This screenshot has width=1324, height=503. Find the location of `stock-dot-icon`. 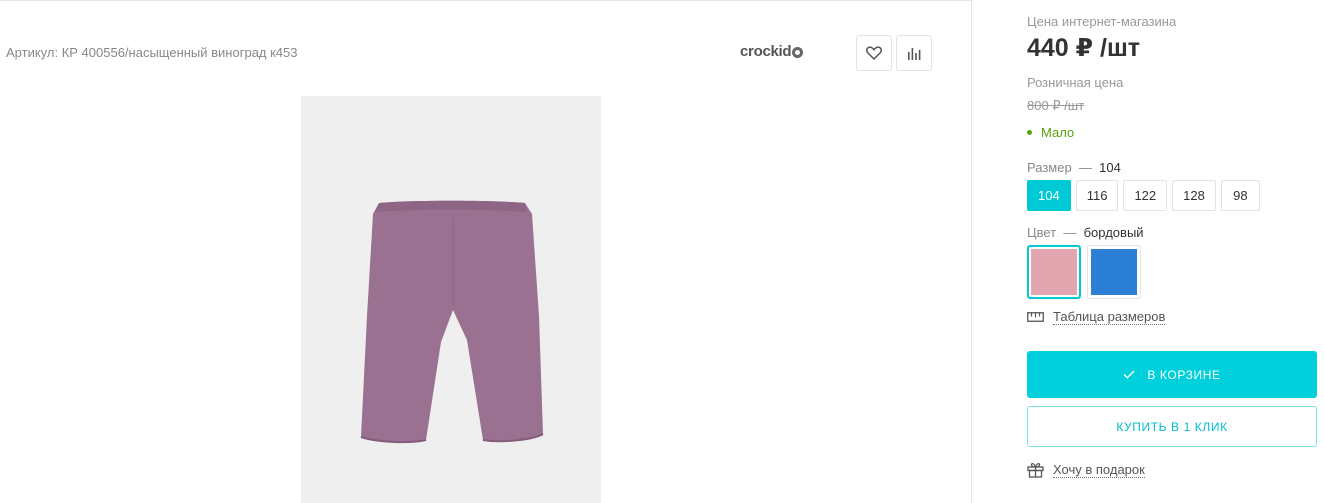

stock-dot-icon is located at coordinates (1029, 132).